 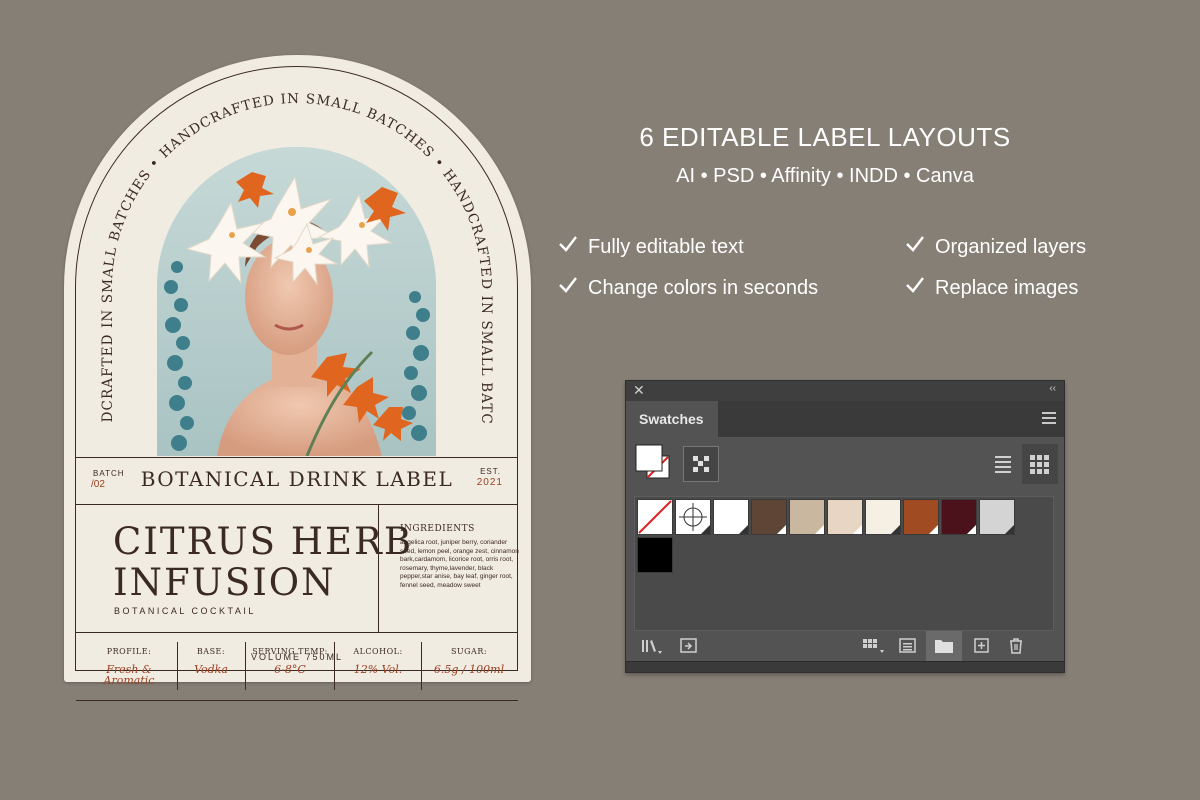 I want to click on swatch-paper, so click(x=731, y=517).